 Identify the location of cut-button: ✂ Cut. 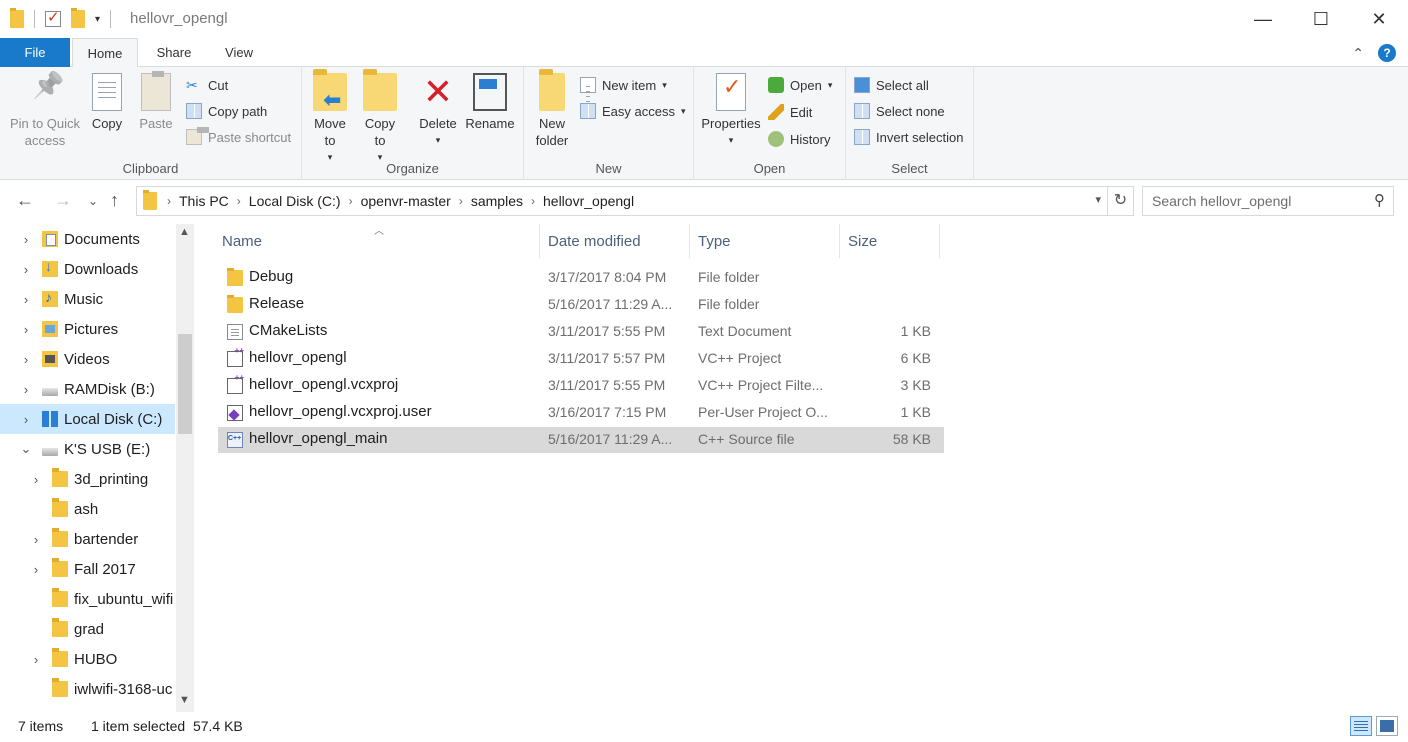
(207, 85).